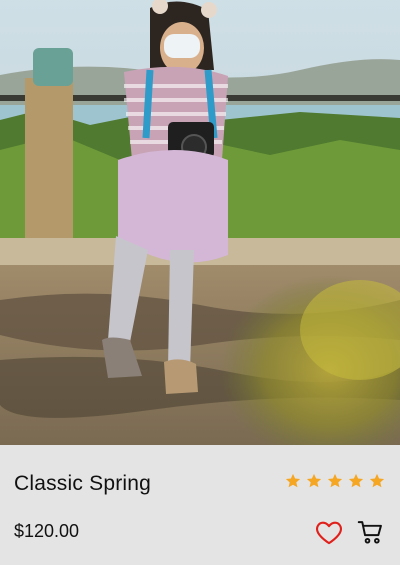  I want to click on product-title: Classic Spring, so click(83, 483).